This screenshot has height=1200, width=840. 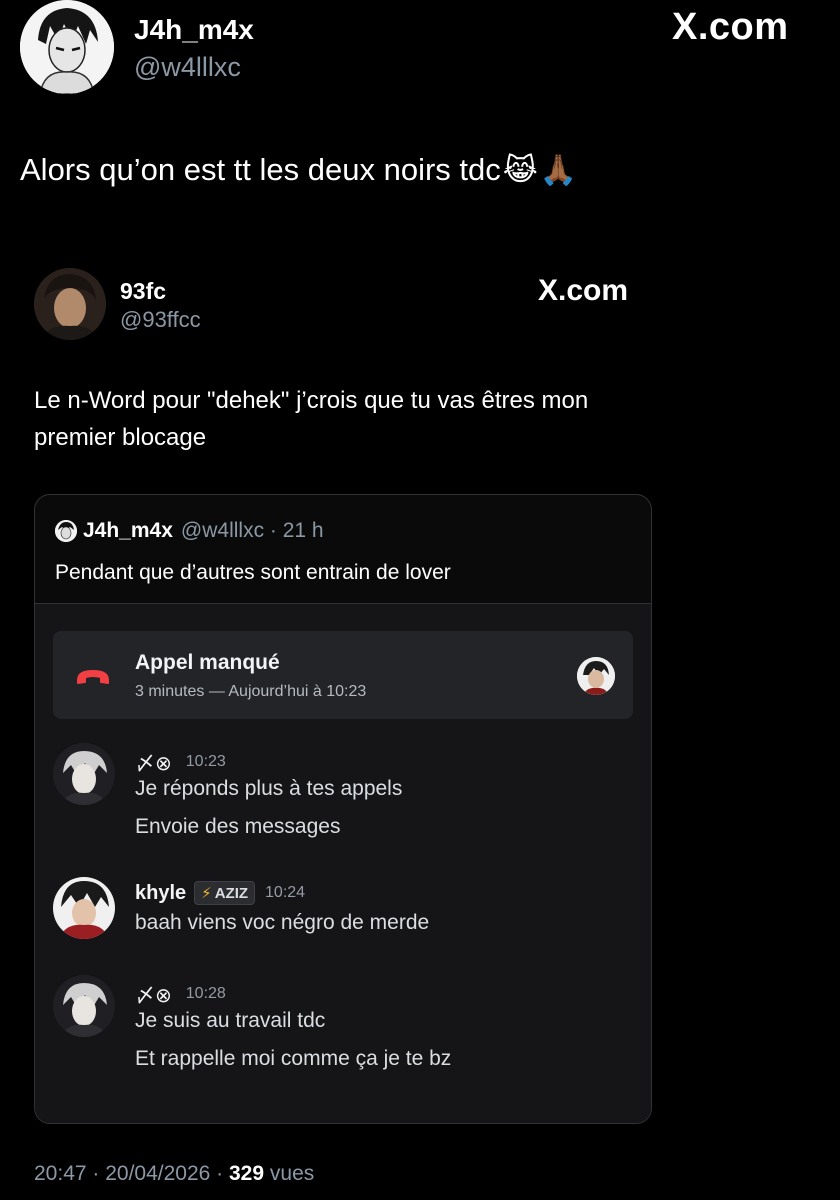 What do you see at coordinates (143, 291) in the screenshot?
I see `quoted-author-name: 93fc` at bounding box center [143, 291].